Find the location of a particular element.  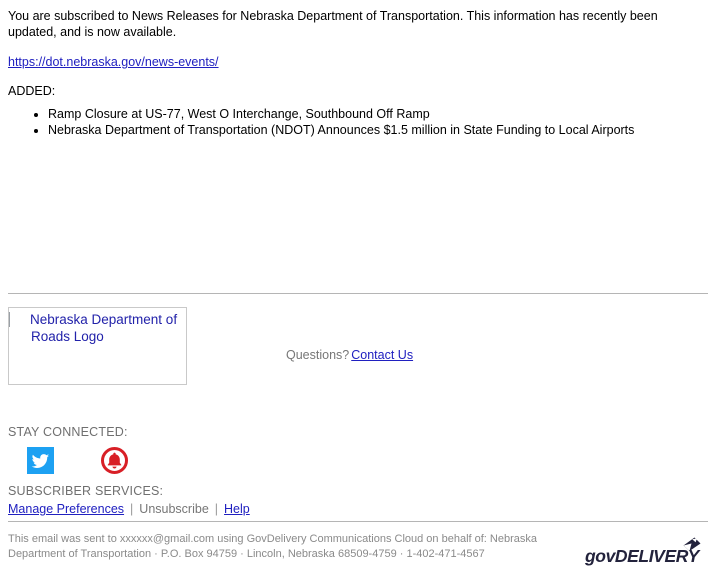

subscriber-services-label: SUBSCRIBER SERVICES: is located at coordinates (86, 491).